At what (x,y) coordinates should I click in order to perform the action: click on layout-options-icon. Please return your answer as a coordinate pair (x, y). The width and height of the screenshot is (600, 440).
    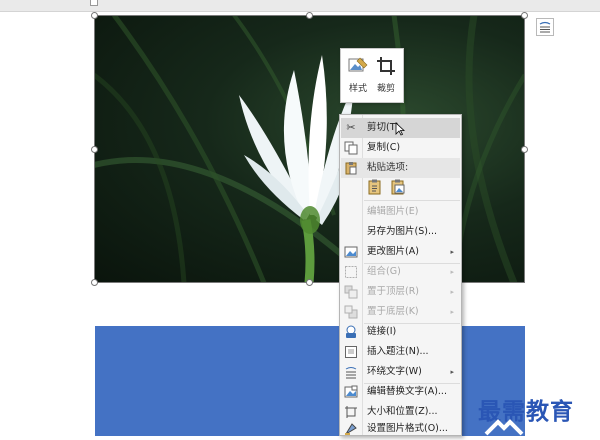
    Looking at the image, I should click on (545, 27).